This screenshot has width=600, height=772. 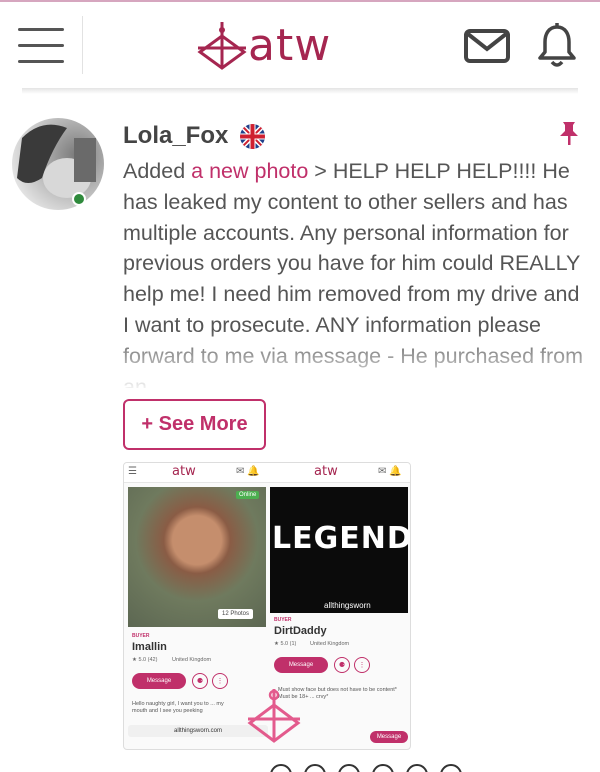 I want to click on bell-icon, so click(x=557, y=45).